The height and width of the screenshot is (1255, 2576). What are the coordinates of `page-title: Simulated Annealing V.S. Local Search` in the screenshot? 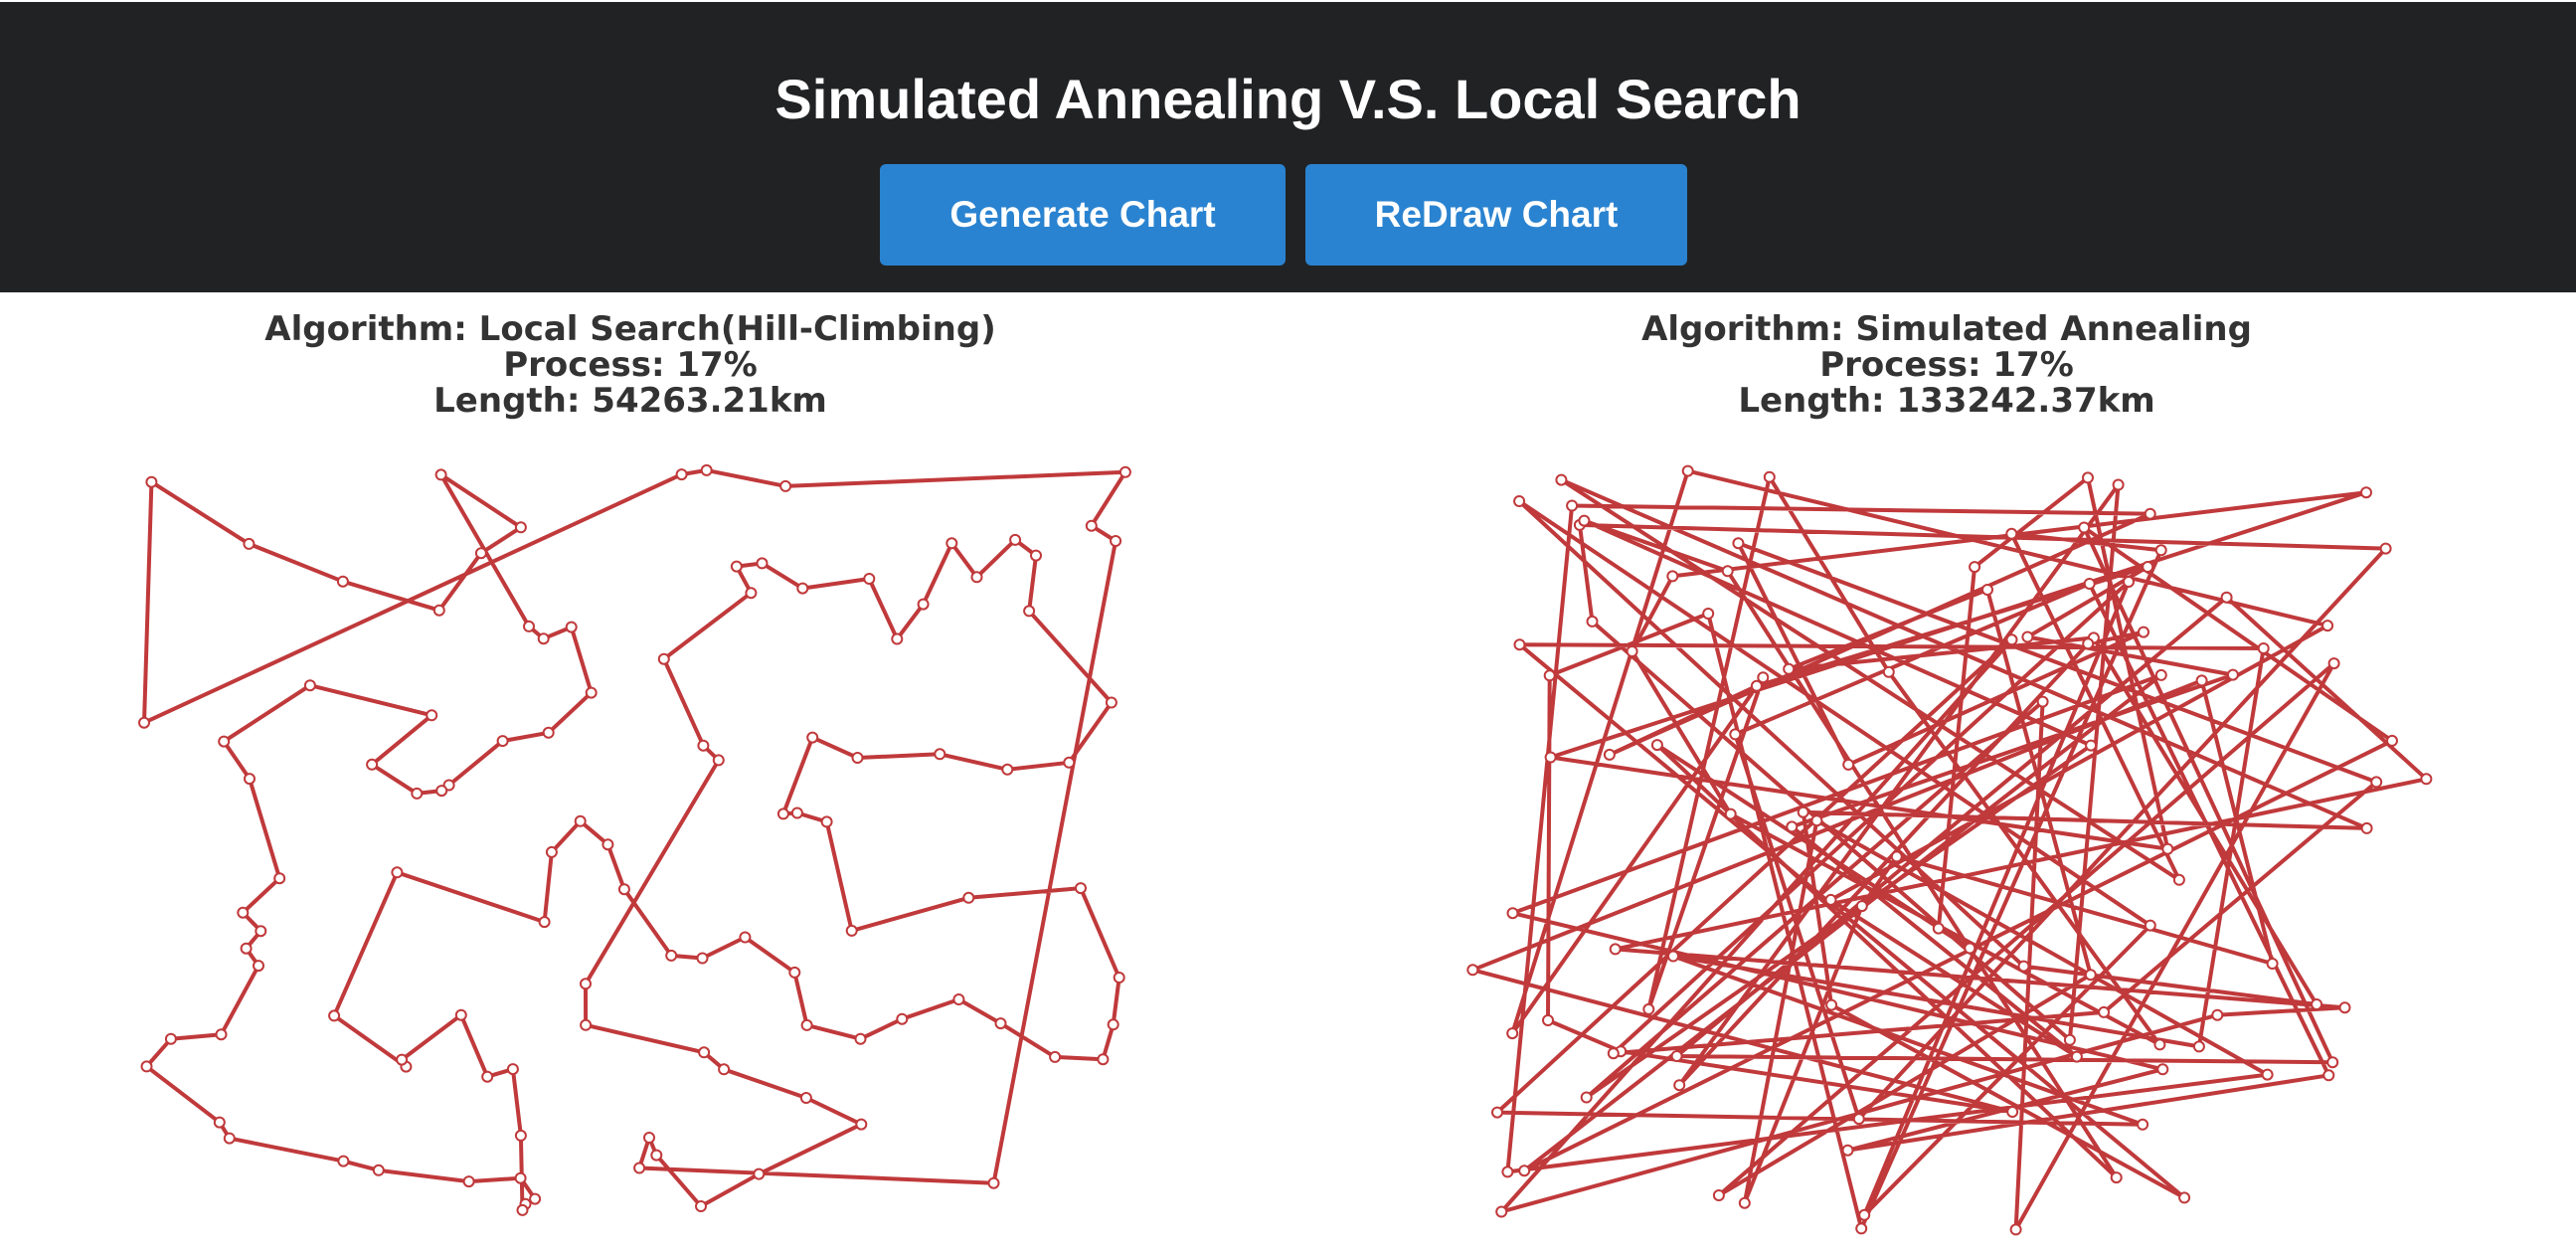 It's located at (1288, 99).